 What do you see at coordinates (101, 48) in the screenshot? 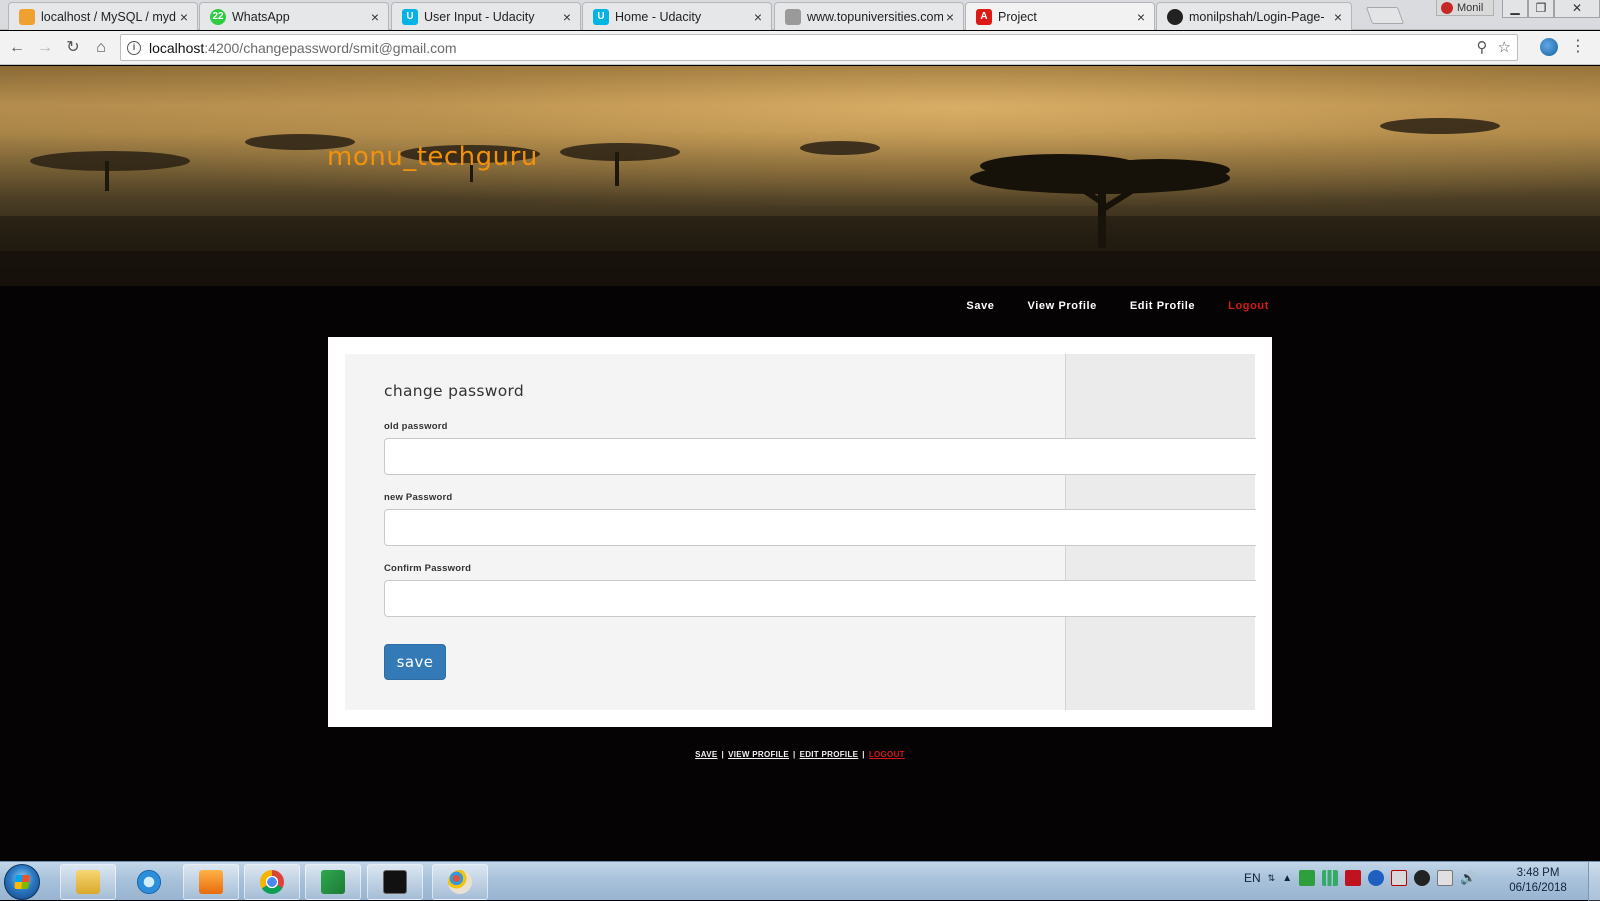
I see `home-icon: ⌂` at bounding box center [101, 48].